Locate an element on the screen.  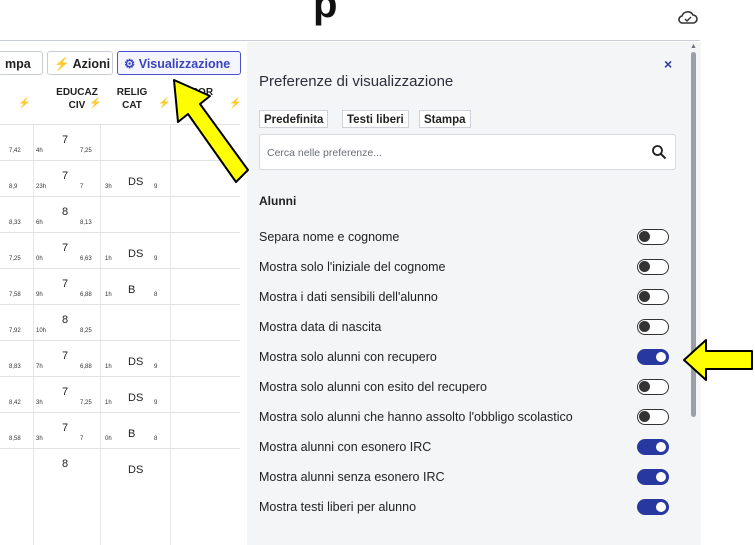
cell-hours-absent: 6h is located at coordinates (39, 223).